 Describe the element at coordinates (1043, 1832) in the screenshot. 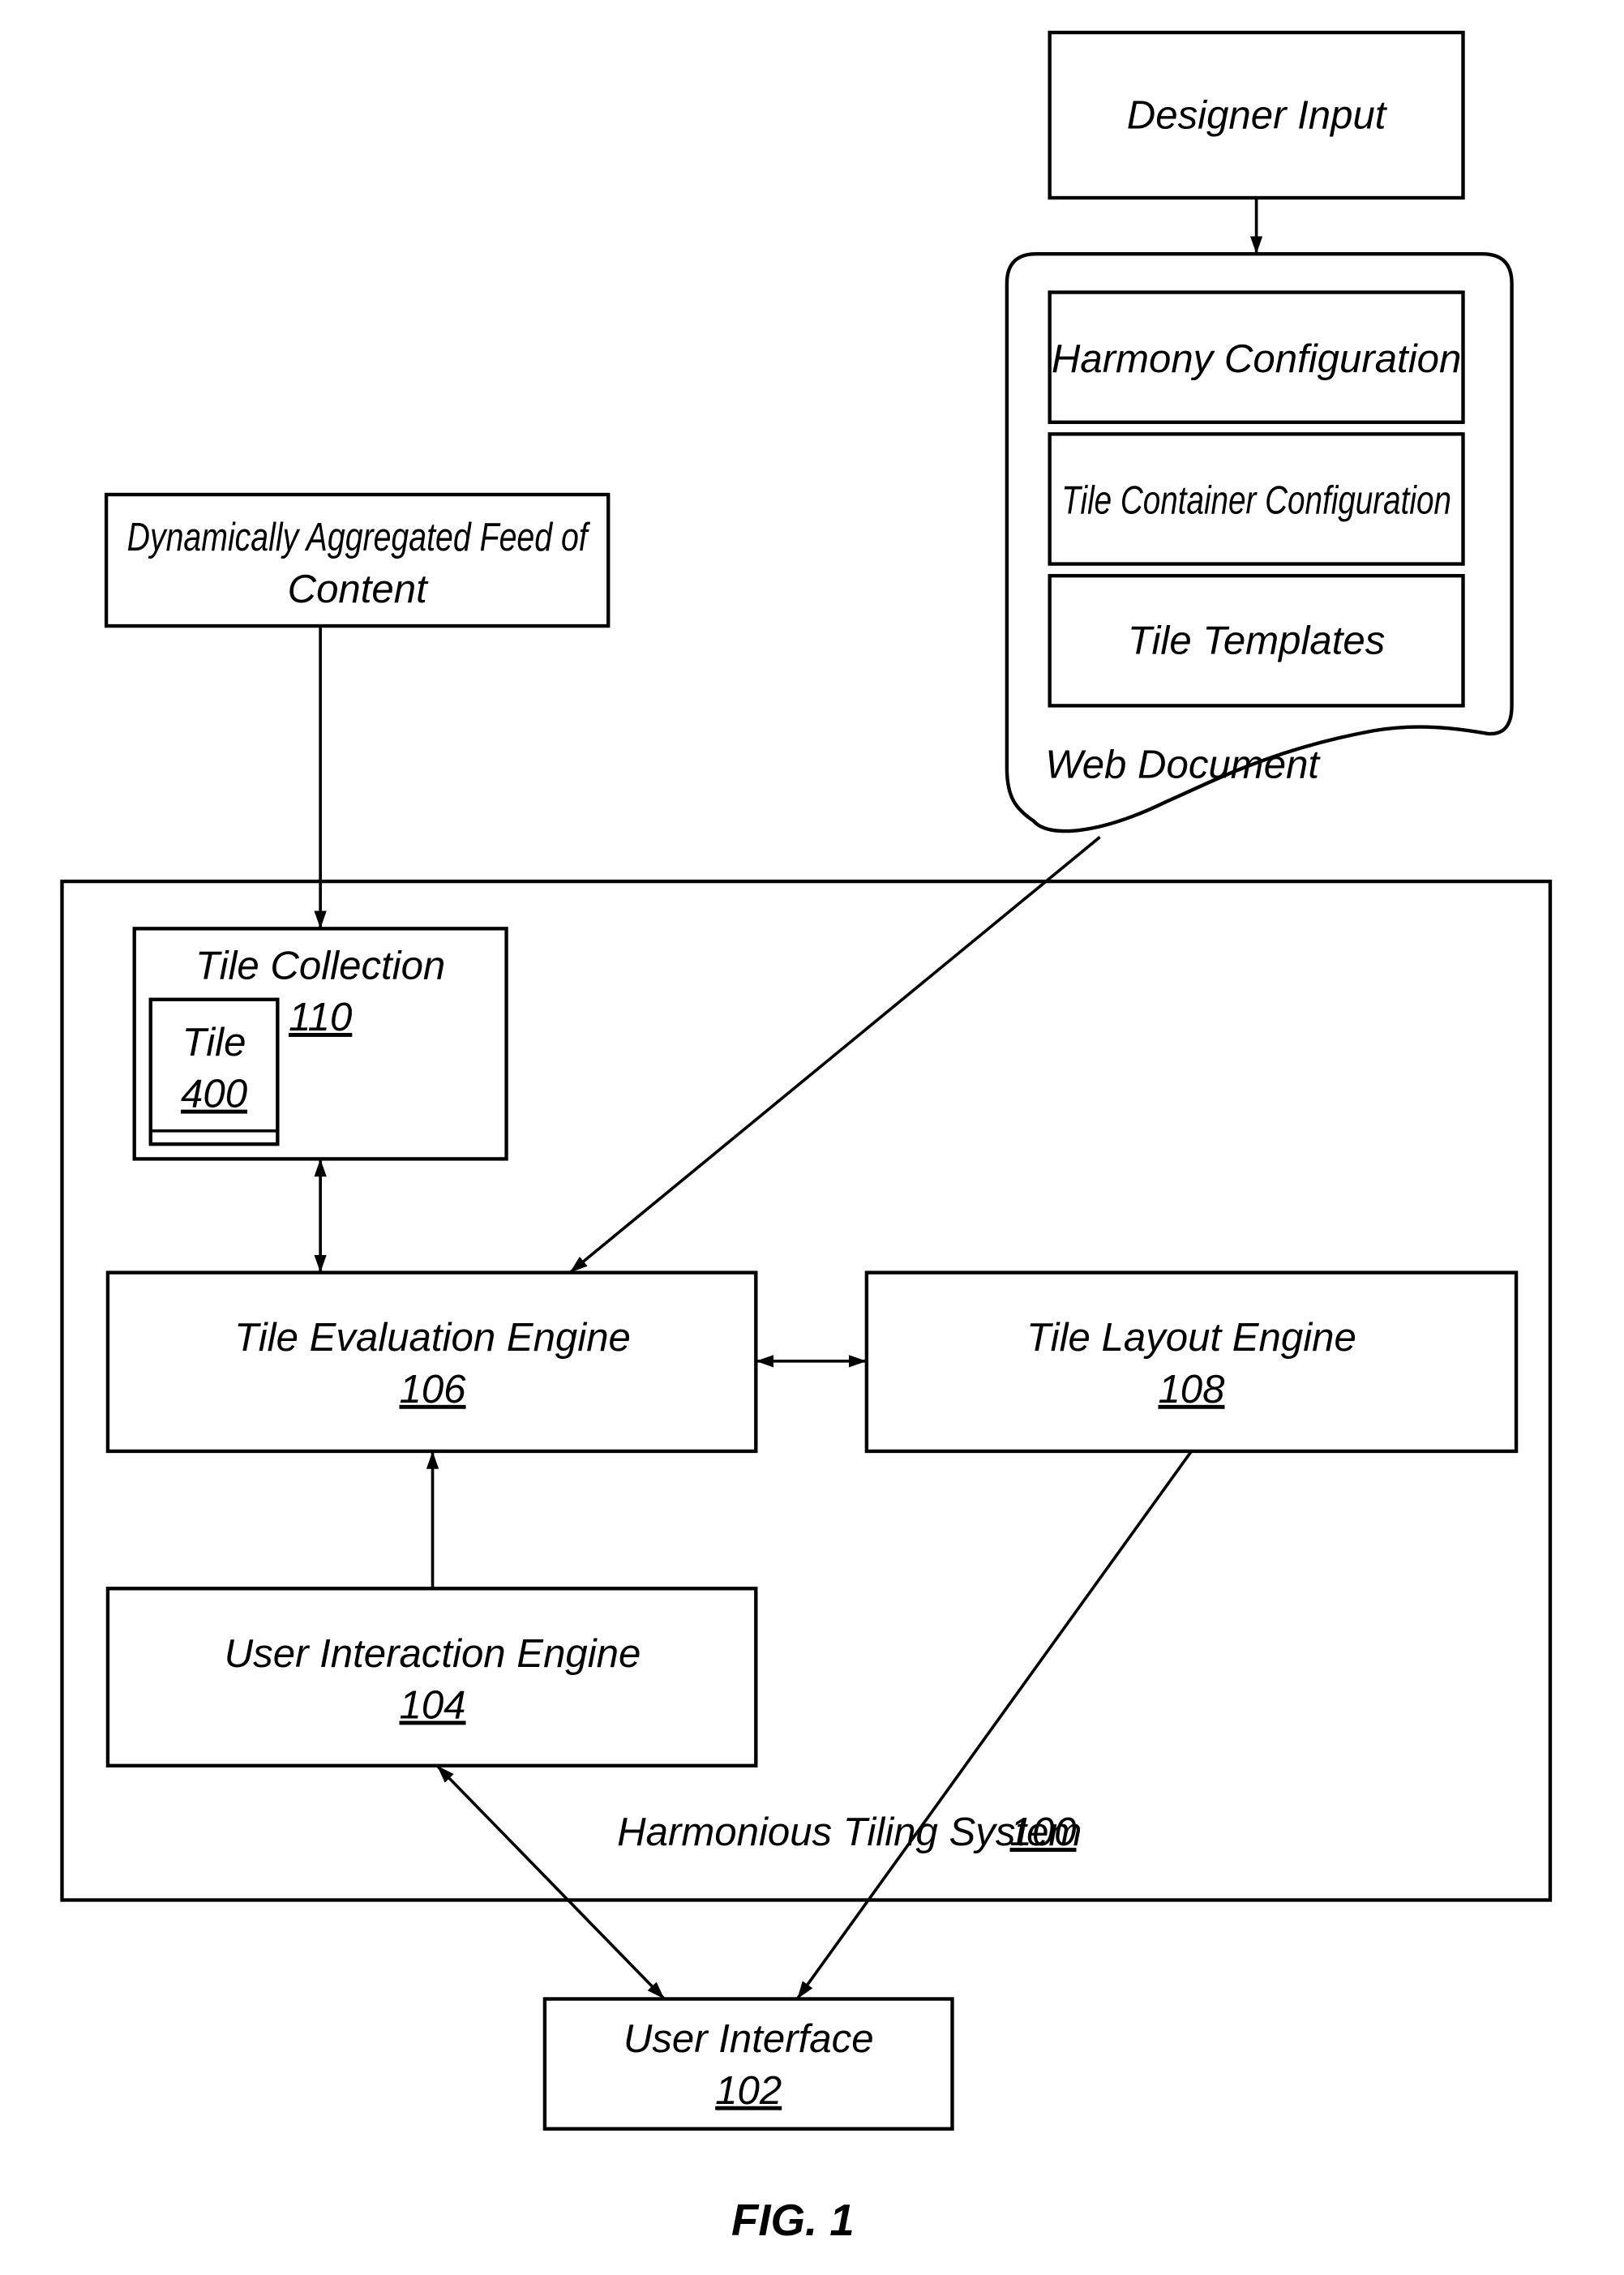

I see `harmonious-tiling-system-ref: 100` at that location.